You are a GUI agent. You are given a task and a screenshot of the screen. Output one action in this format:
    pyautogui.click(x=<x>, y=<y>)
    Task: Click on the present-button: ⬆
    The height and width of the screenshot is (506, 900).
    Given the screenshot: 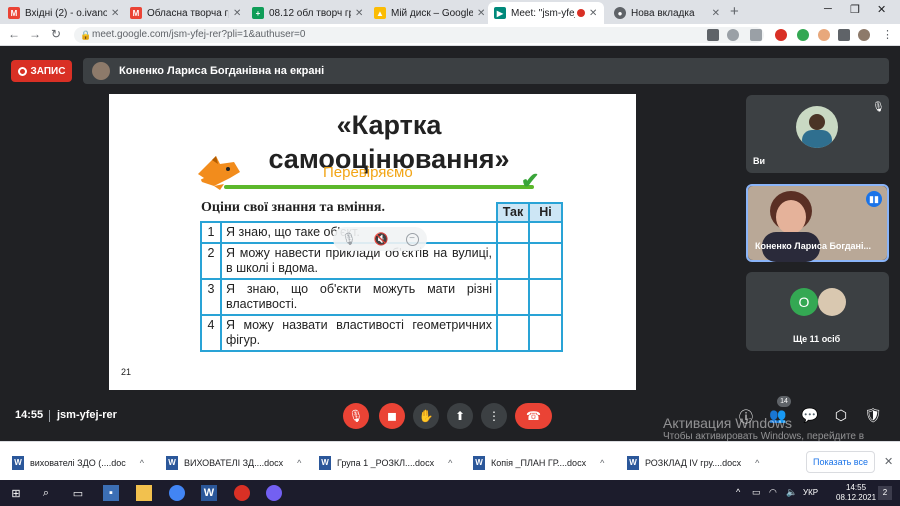 What is the action you would take?
    pyautogui.click(x=460, y=416)
    